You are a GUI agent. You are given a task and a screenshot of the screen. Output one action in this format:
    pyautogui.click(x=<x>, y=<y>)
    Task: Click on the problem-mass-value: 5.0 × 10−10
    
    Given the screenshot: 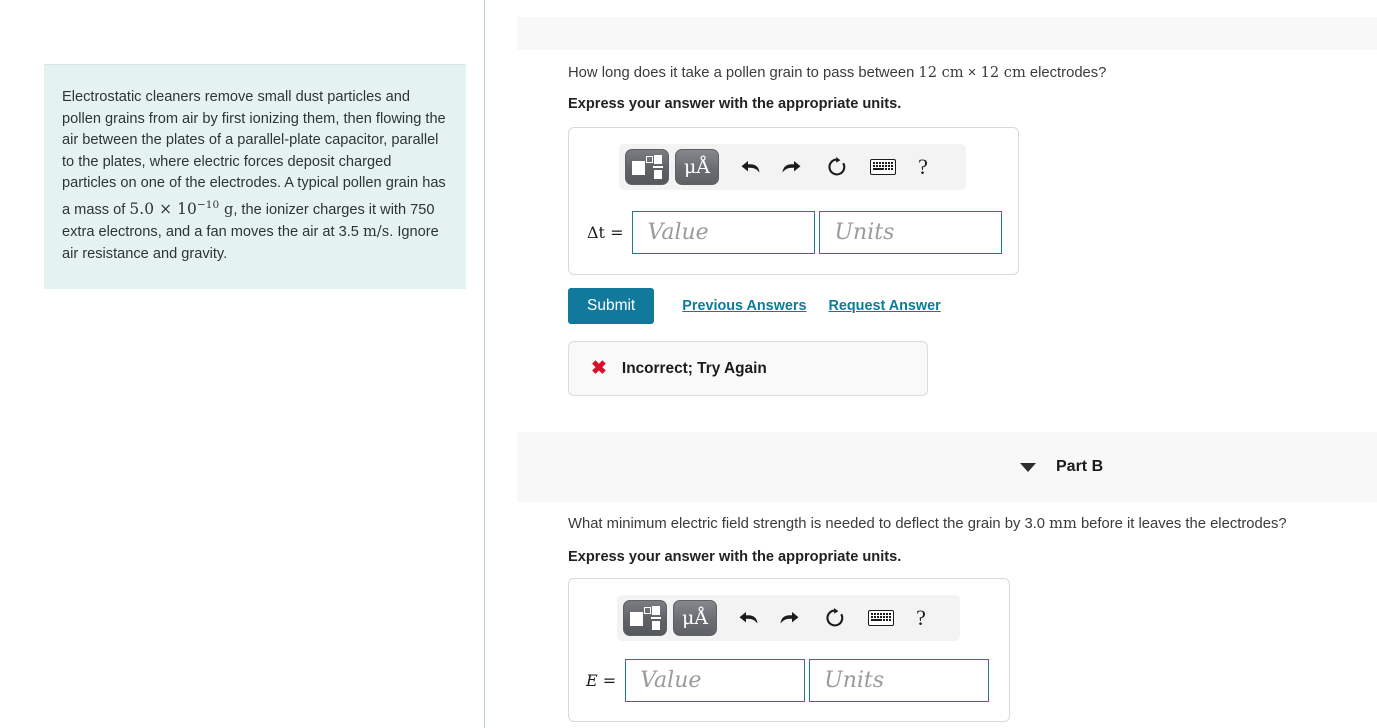 What is the action you would take?
    pyautogui.click(x=174, y=208)
    